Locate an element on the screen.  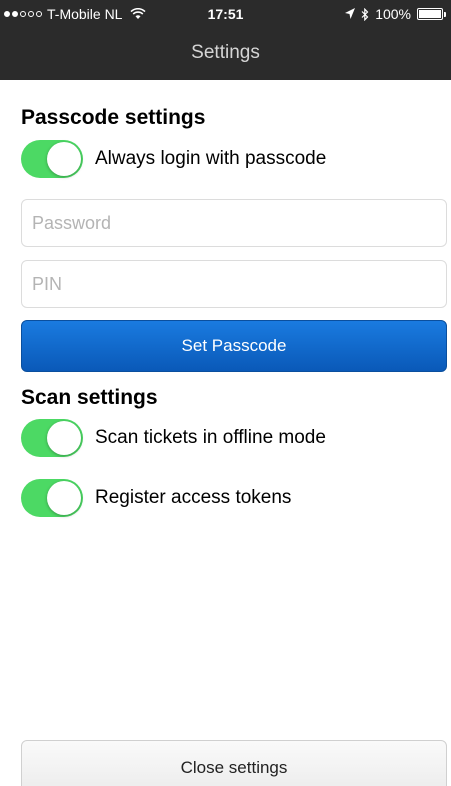
always-login-row: Always login with passcode is located at coordinates (173, 159).